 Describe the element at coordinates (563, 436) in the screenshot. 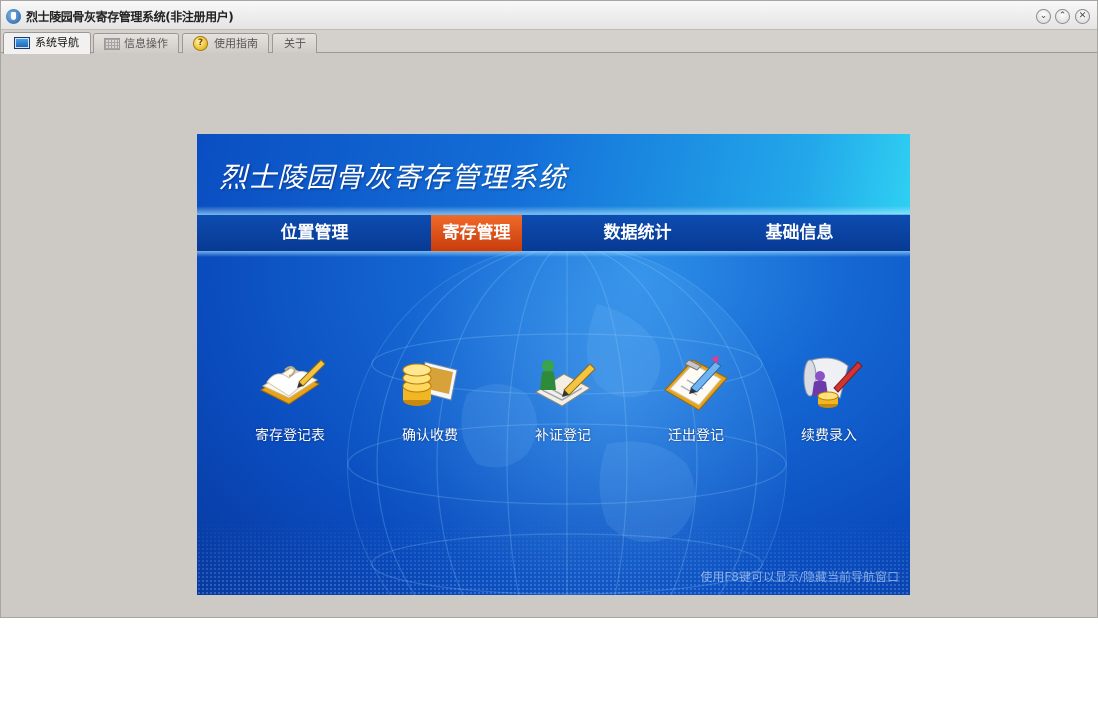

I see `feature-label: 补证登记` at that location.